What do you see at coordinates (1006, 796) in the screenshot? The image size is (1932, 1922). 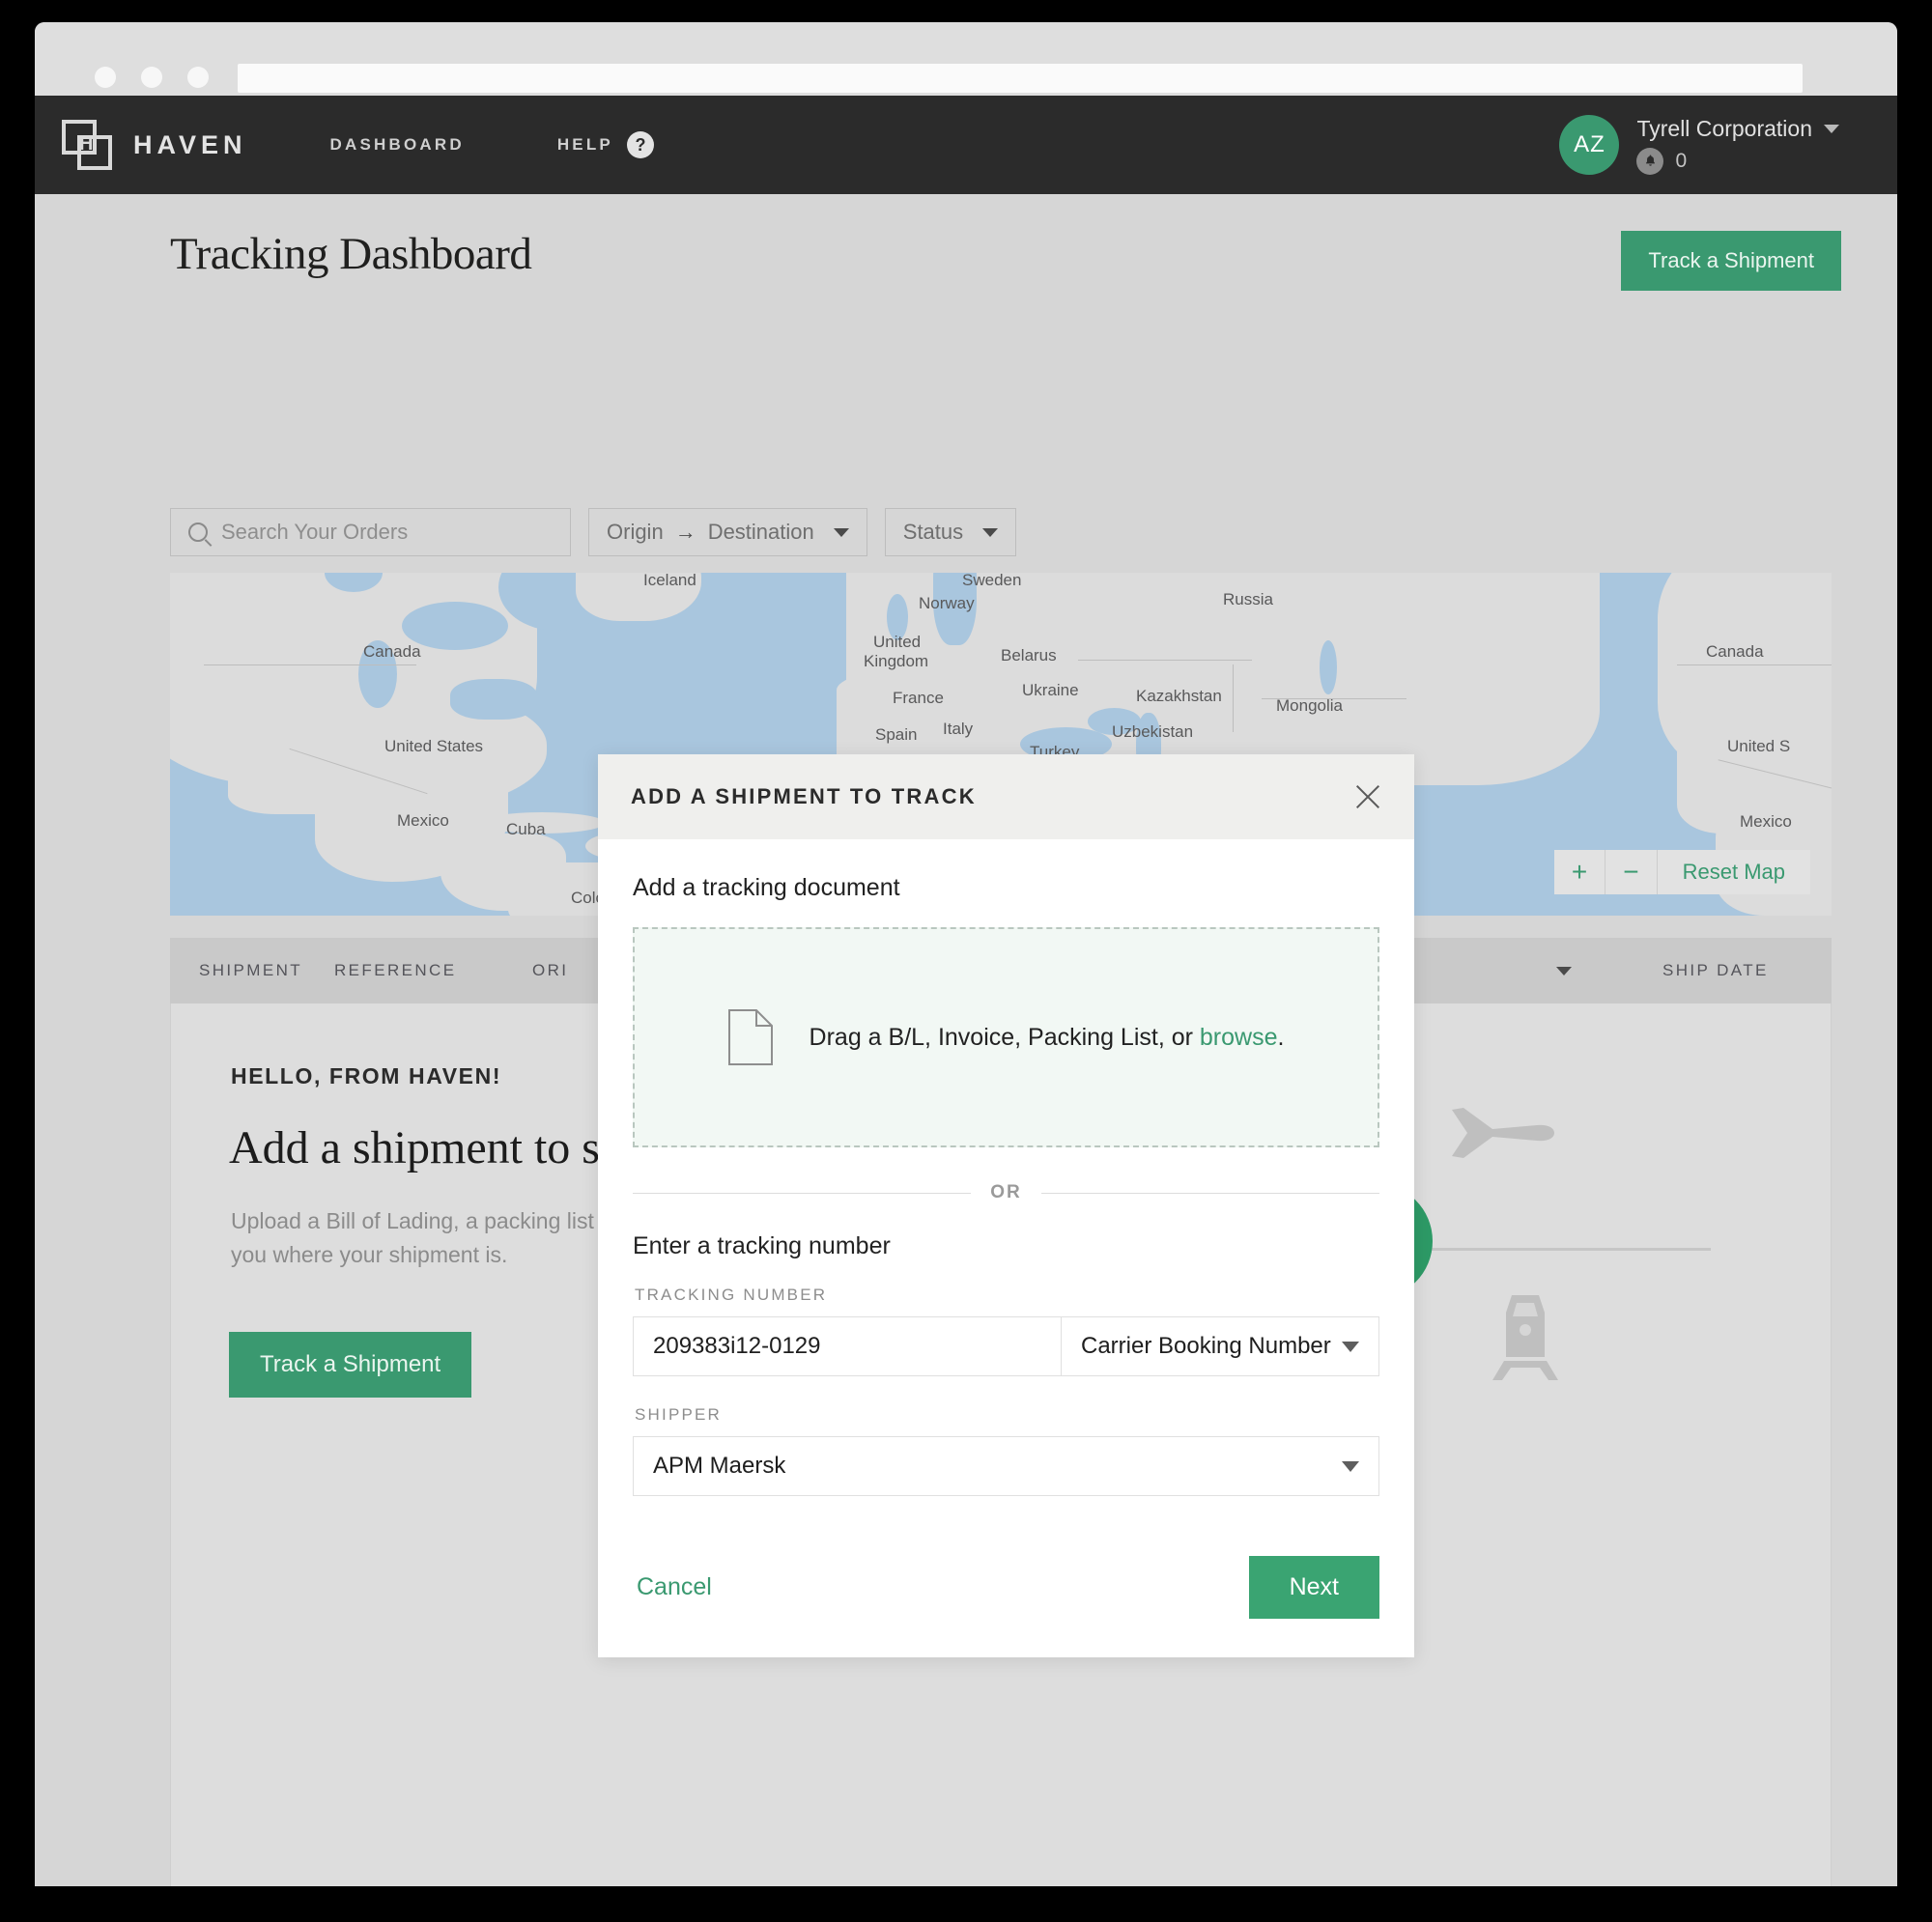 I see `modal-header: ADD A SHIPMENT TO TRACK` at bounding box center [1006, 796].